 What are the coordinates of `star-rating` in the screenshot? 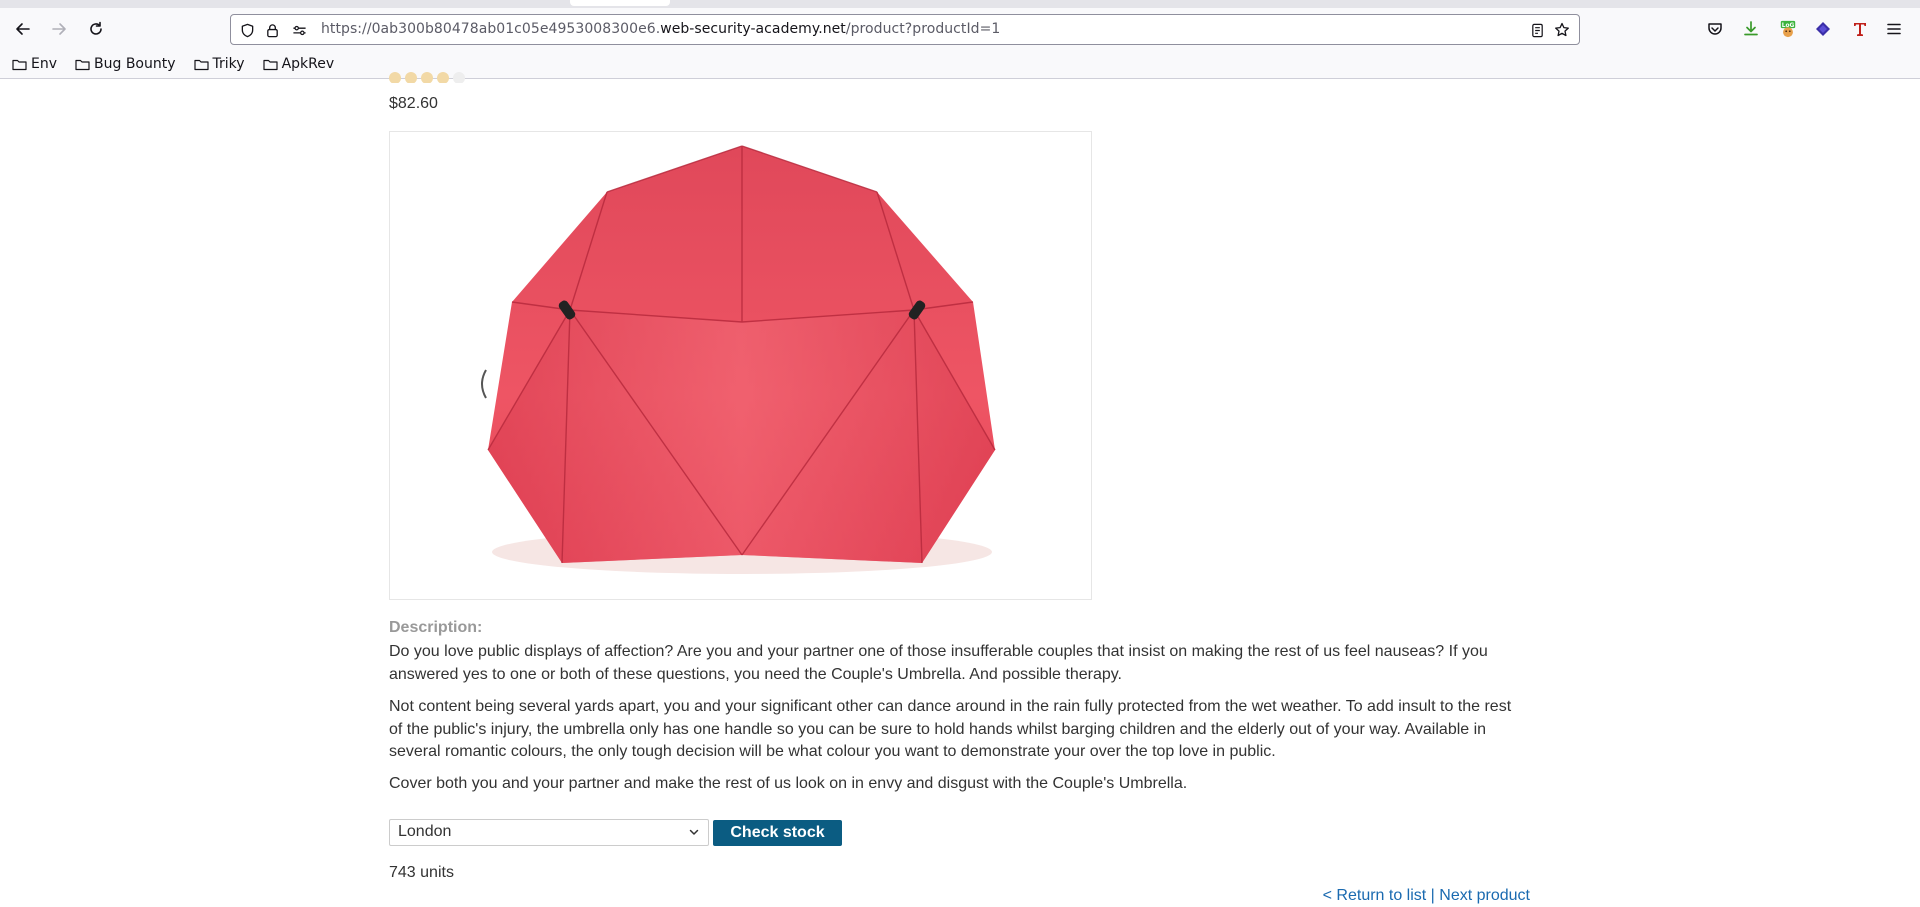 It's located at (449, 77).